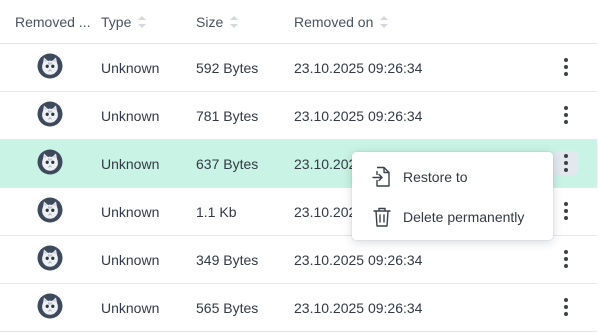 The height and width of the screenshot is (332, 599). I want to click on restore-to-label: Restore to, so click(435, 177).